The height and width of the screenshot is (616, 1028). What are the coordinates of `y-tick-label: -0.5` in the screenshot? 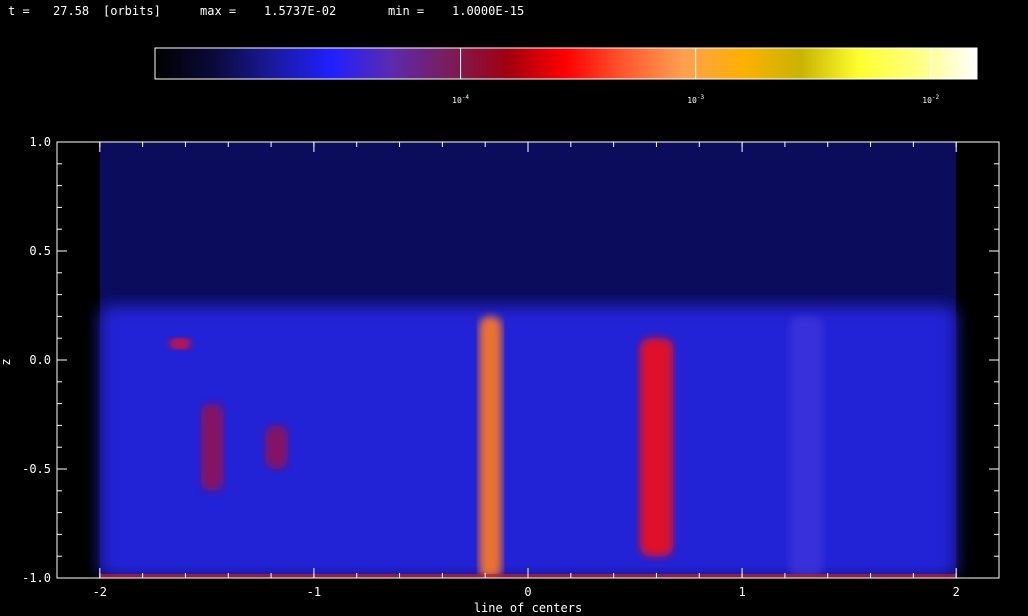 It's located at (36, 469).